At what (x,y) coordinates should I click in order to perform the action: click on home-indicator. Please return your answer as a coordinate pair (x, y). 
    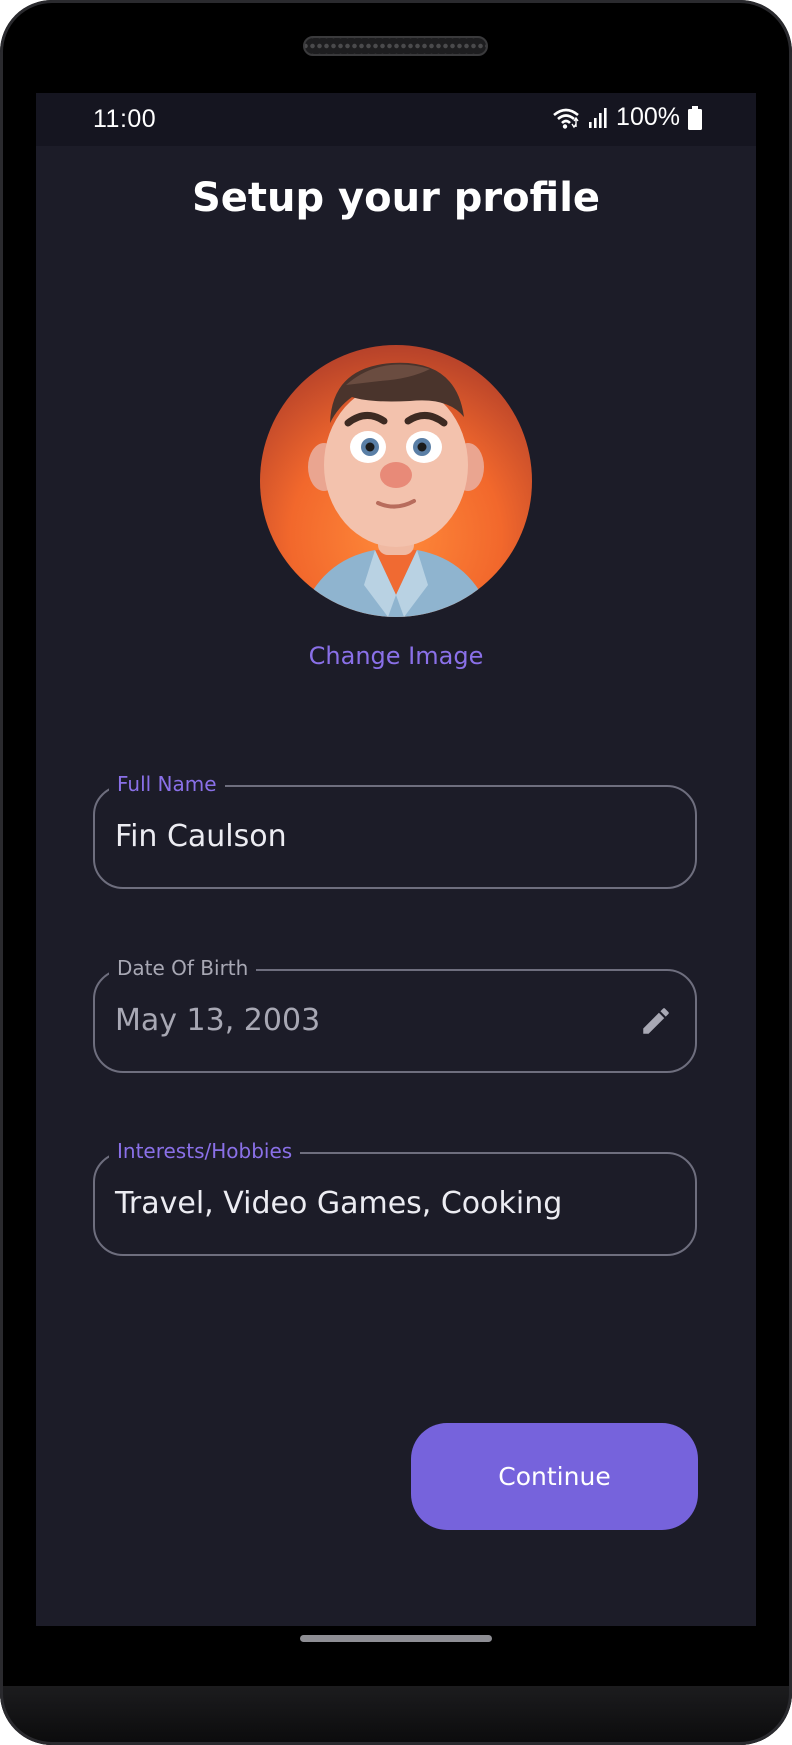
    Looking at the image, I should click on (396, 1638).